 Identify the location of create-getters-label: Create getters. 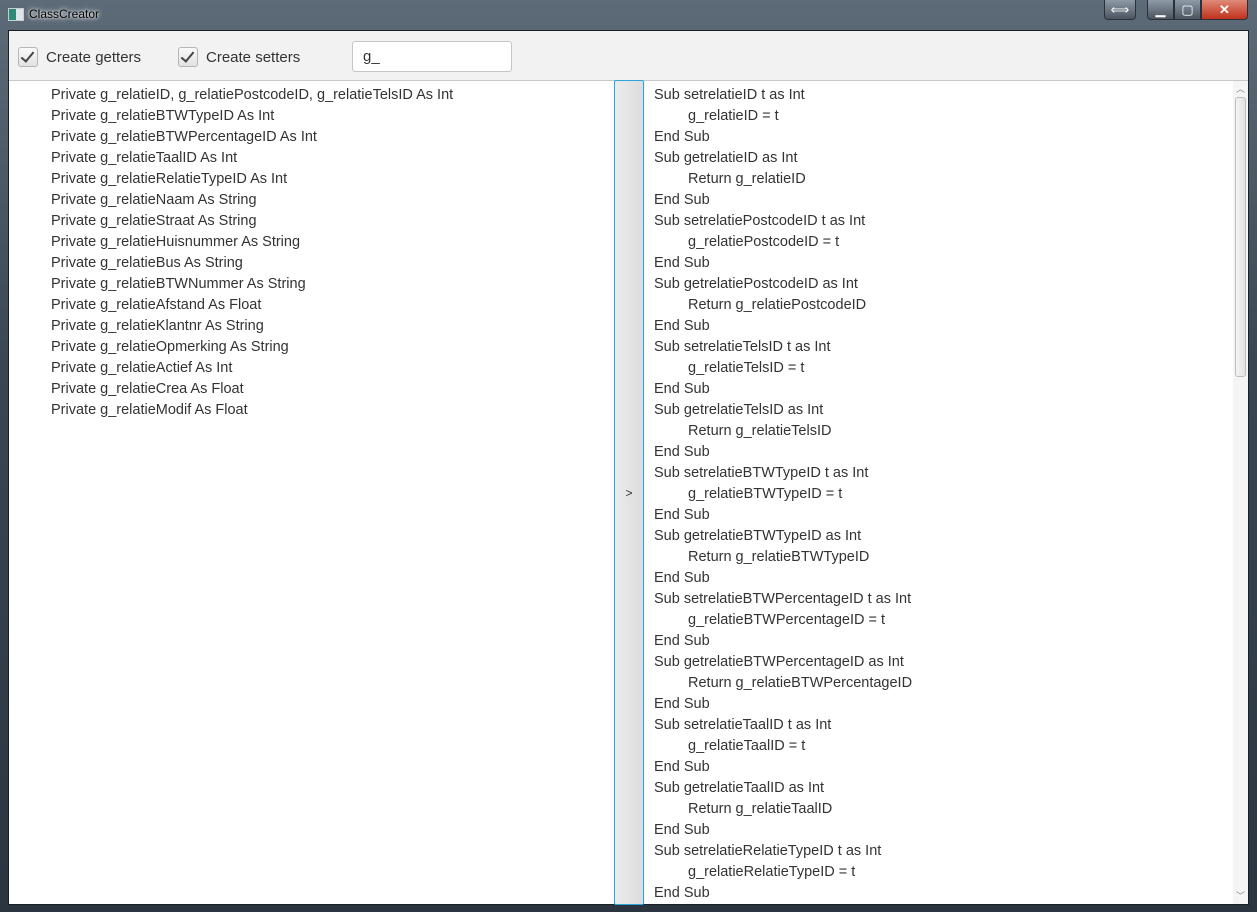
(94, 57).